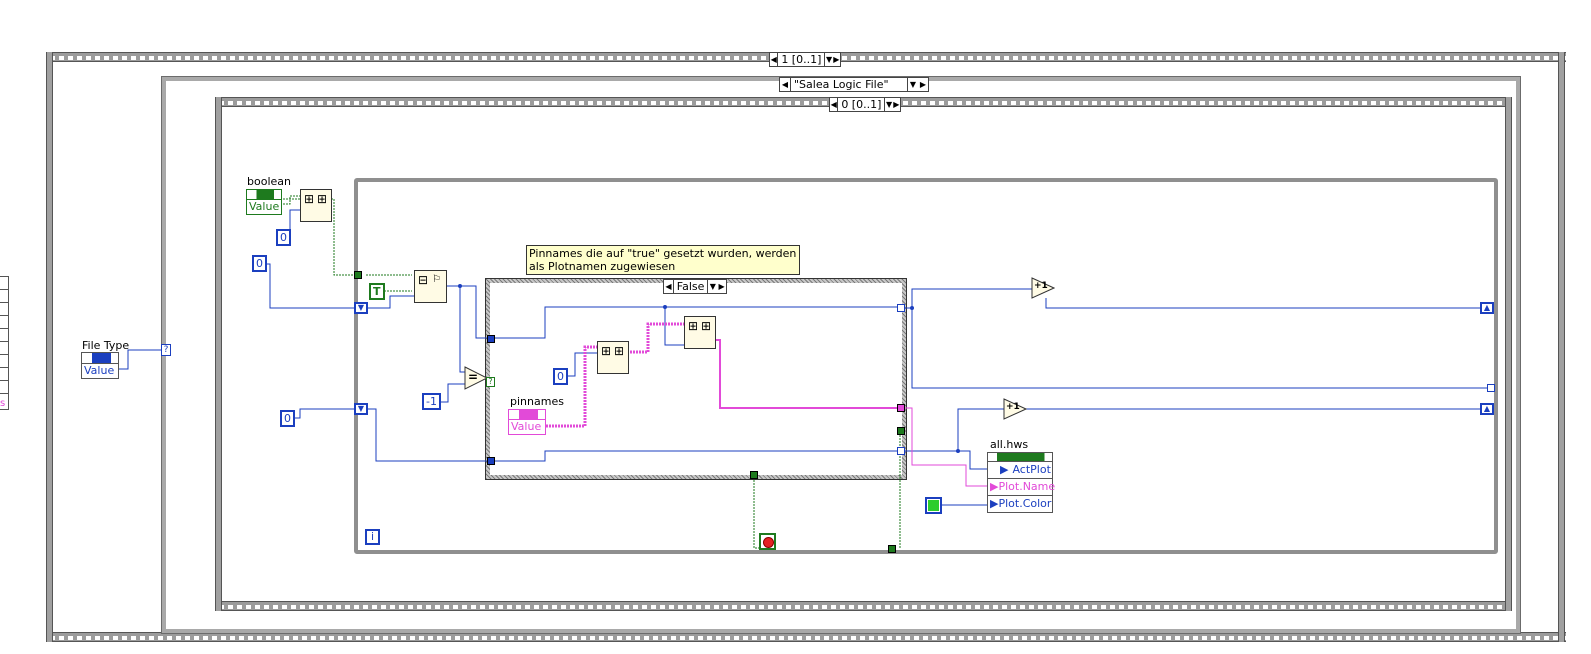 This screenshot has width=1591, height=654. I want to click on file-type-terminal: Value, so click(100, 365).